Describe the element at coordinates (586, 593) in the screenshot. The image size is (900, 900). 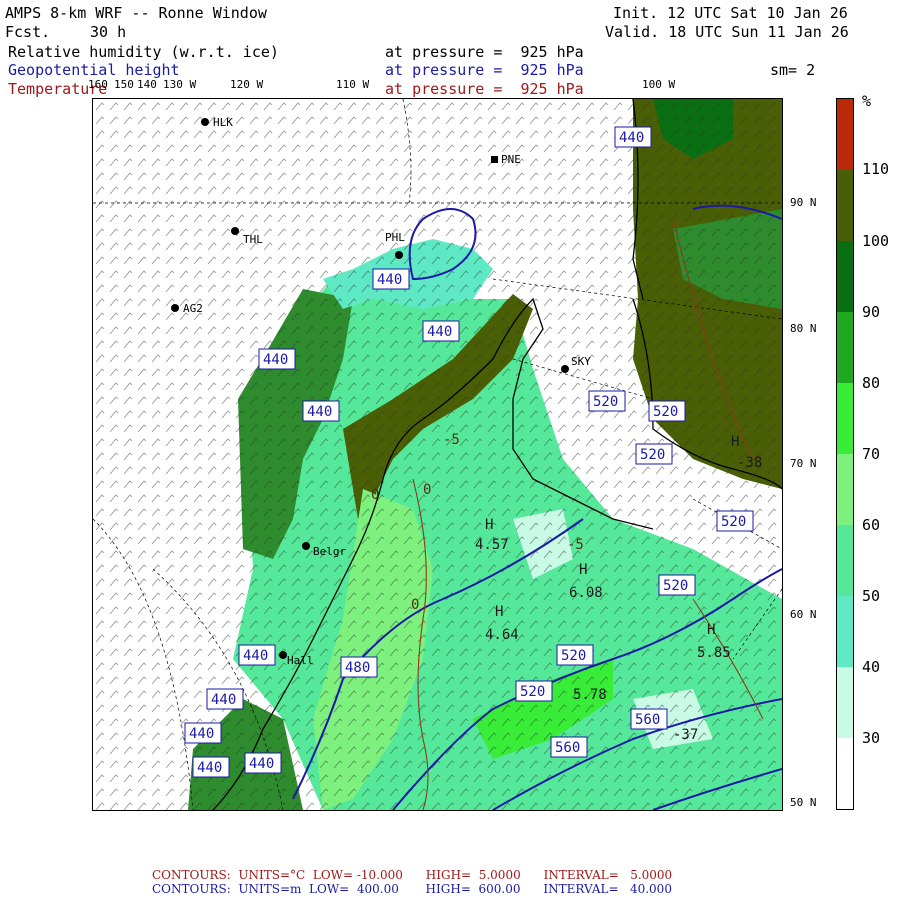
I see `extremum-value: 6.08` at that location.